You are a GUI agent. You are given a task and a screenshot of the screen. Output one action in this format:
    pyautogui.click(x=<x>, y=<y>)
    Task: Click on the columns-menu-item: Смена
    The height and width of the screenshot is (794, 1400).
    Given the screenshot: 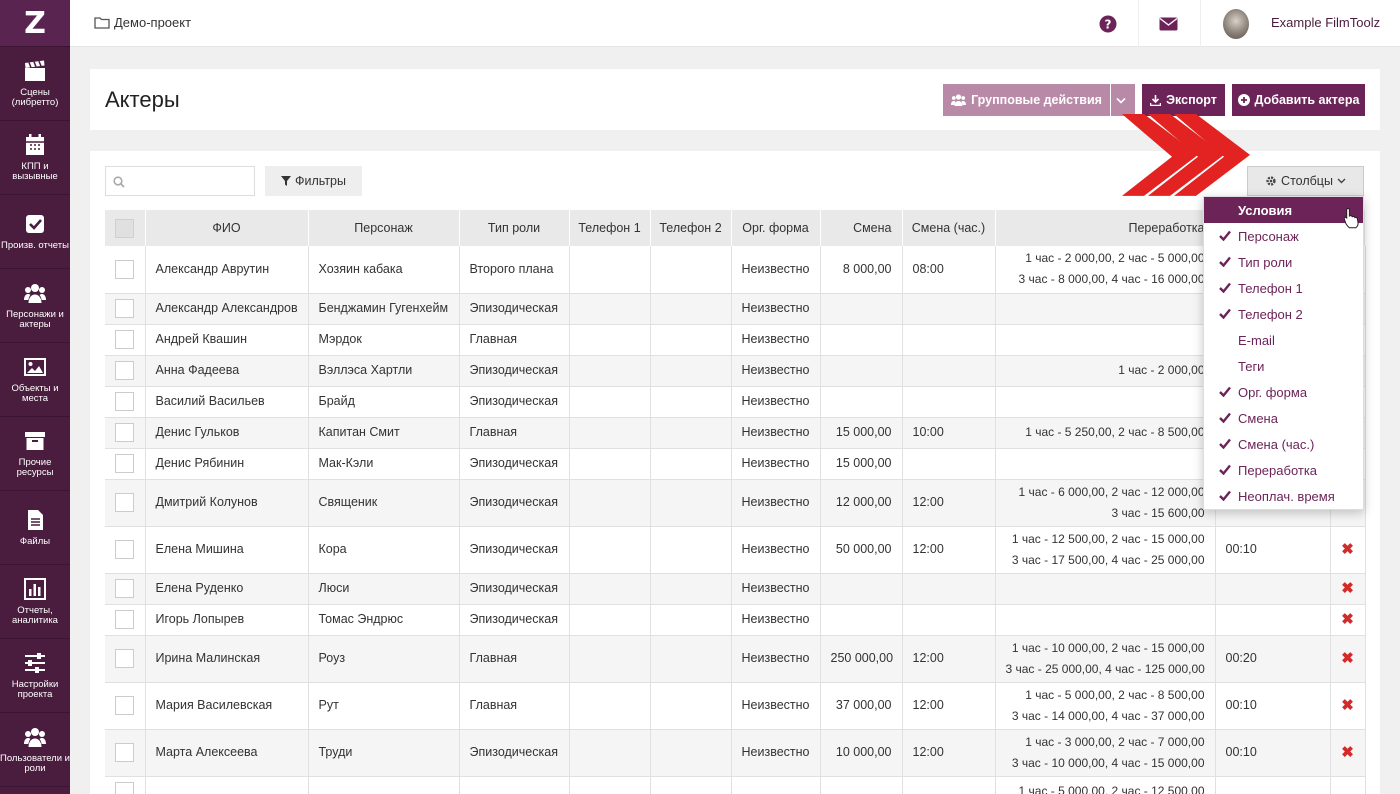 What is the action you would take?
    pyautogui.click(x=1283, y=418)
    